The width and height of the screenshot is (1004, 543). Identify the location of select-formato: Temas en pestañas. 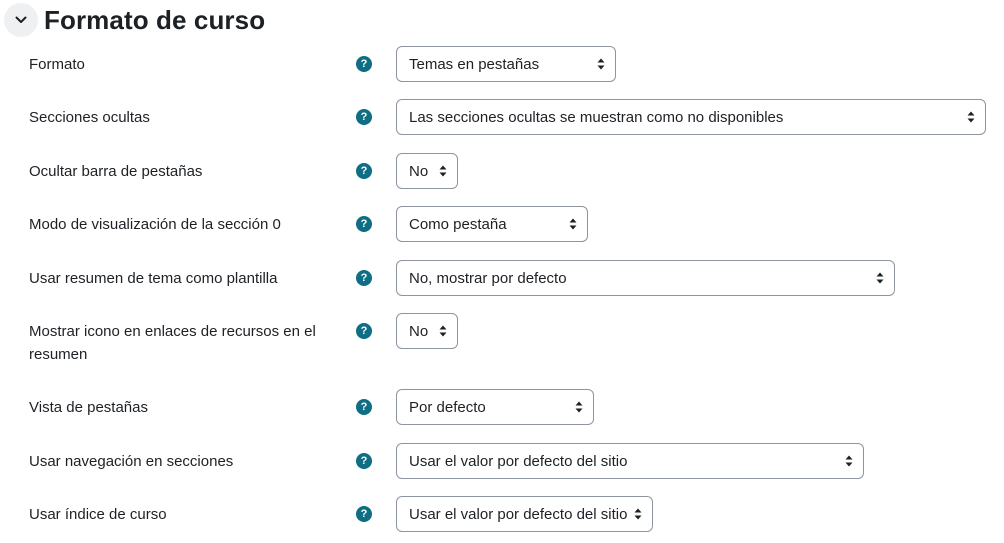
(506, 64).